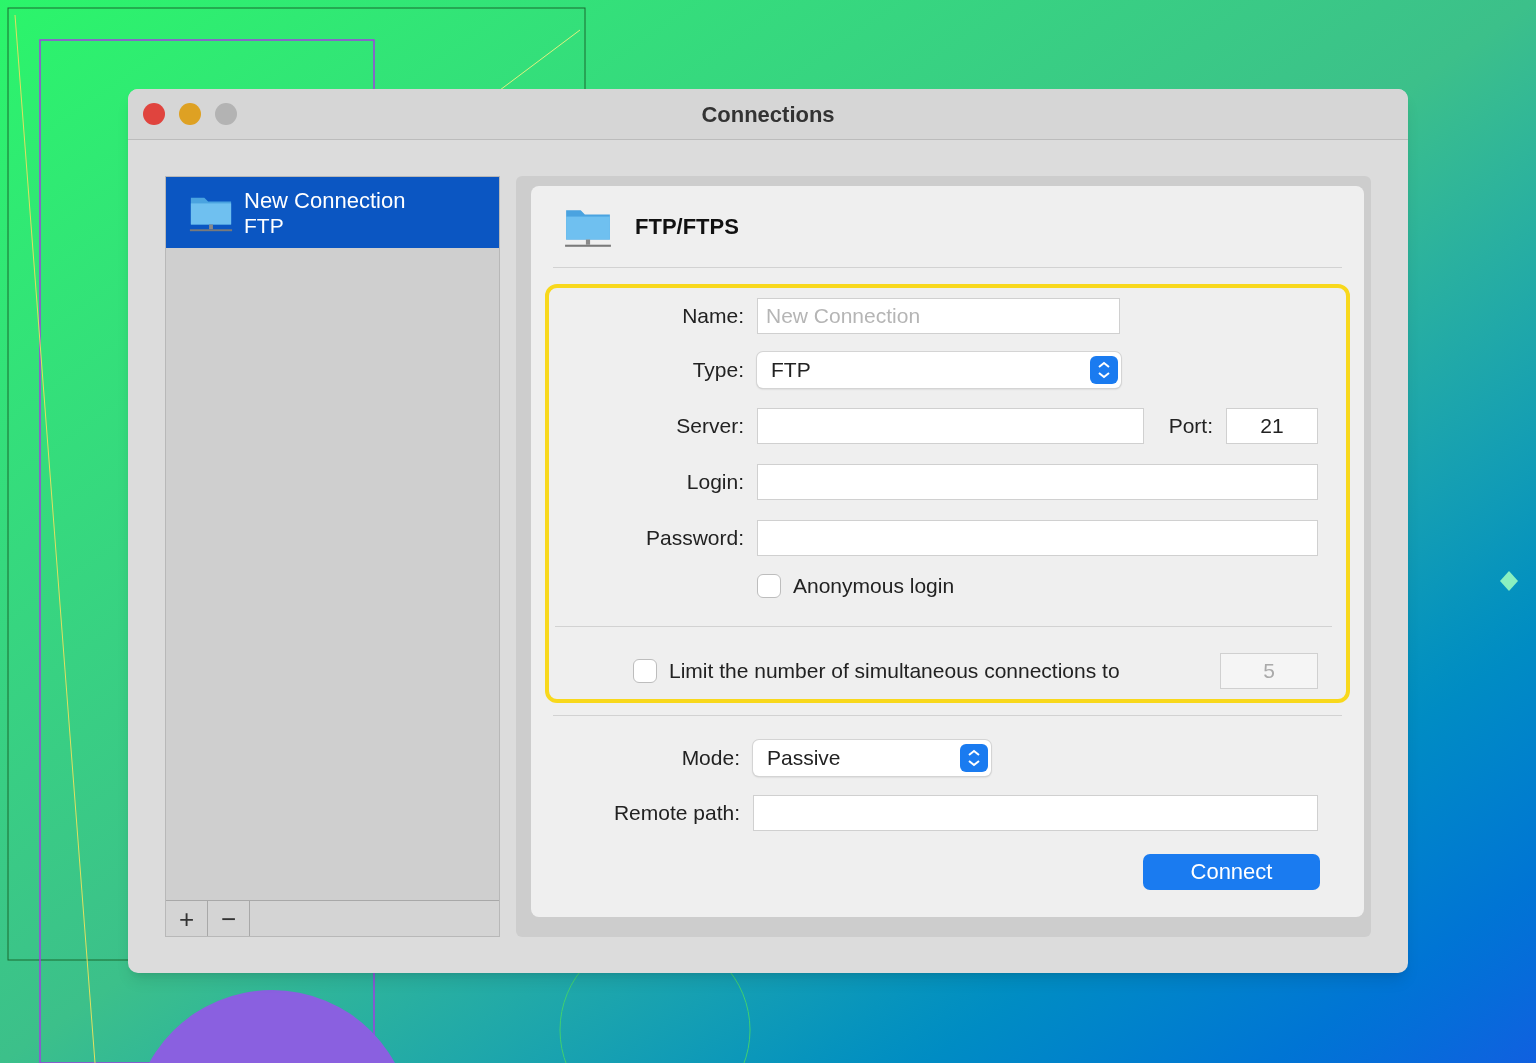  Describe the element at coordinates (226, 114) in the screenshot. I see `zoom-button` at that location.